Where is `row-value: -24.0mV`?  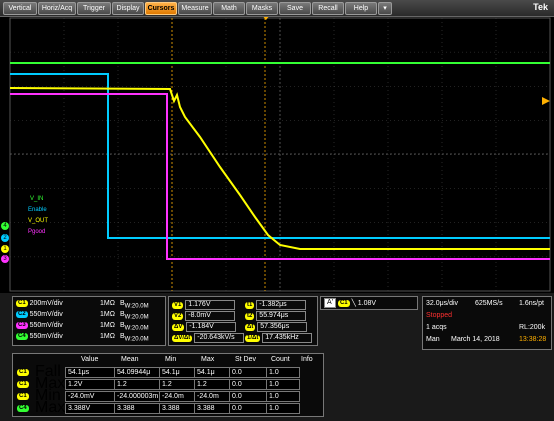 row-value: -24.0mV is located at coordinates (90, 396).